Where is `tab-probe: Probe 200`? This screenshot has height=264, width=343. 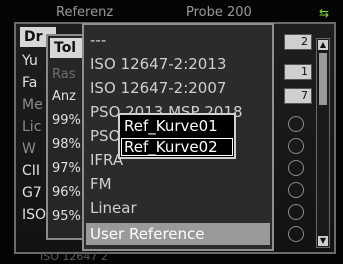 tab-probe: Probe 200 is located at coordinates (219, 13).